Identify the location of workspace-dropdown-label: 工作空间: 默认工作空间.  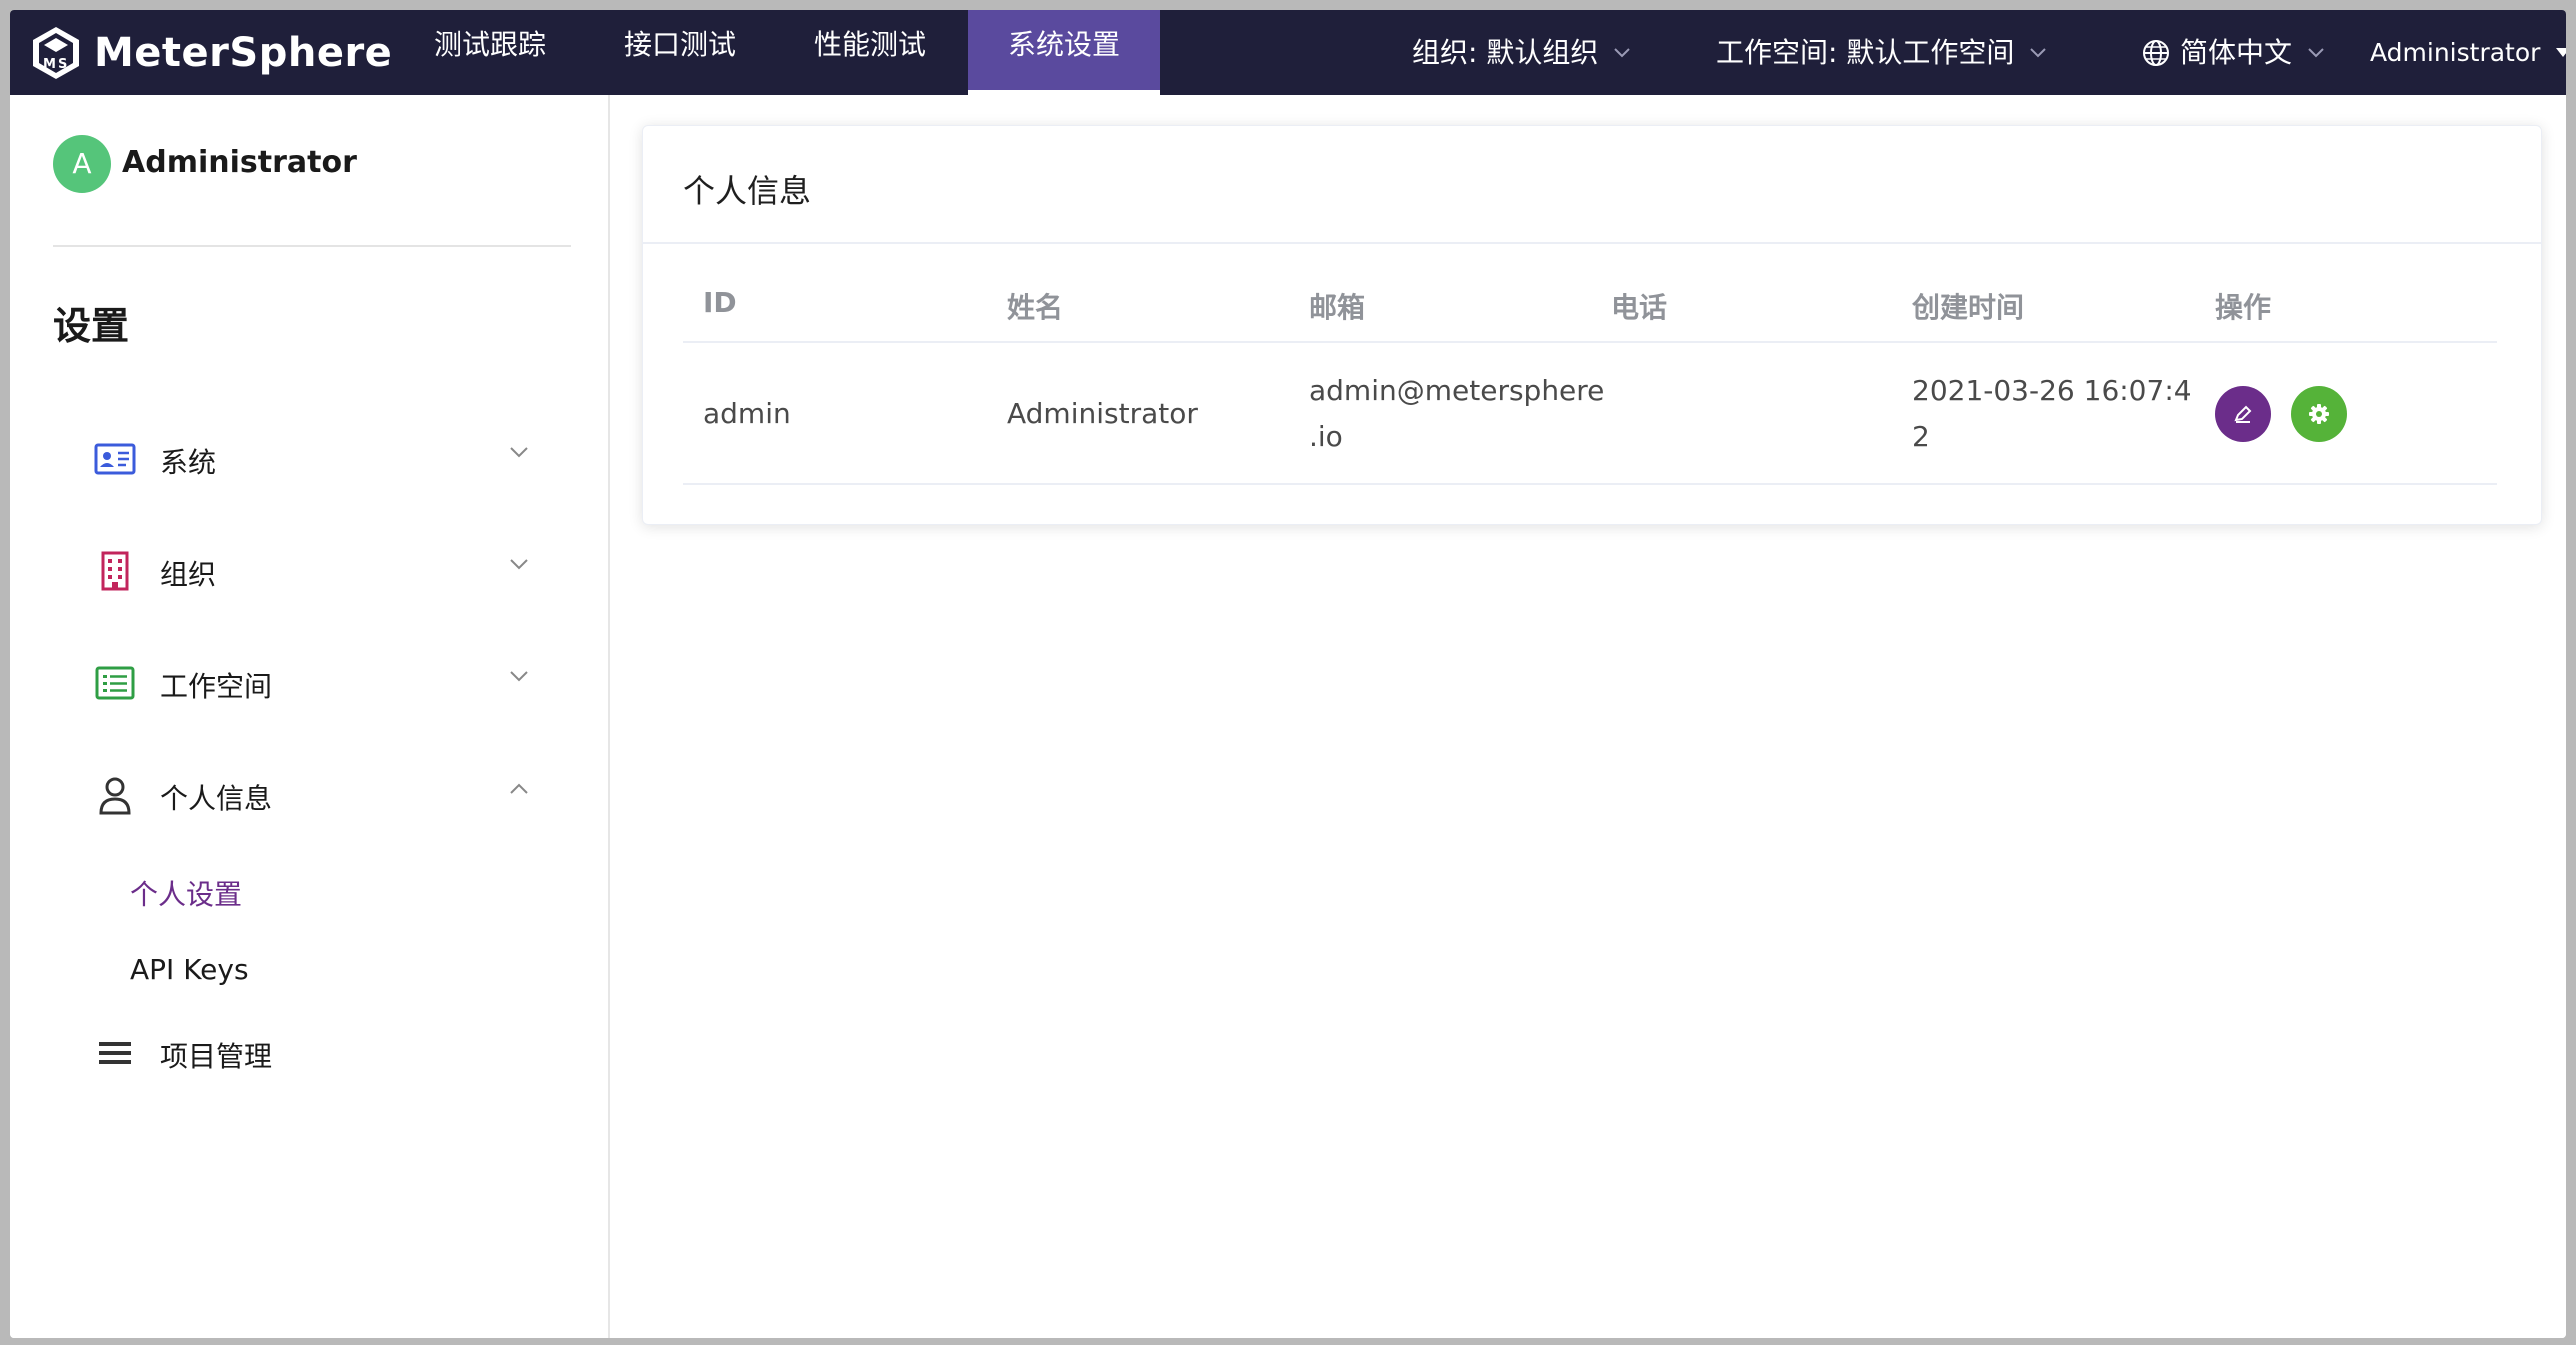
(1865, 52).